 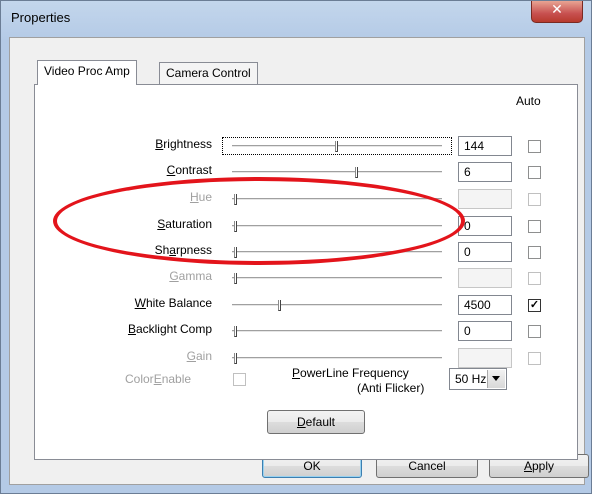 What do you see at coordinates (169, 329) in the screenshot?
I see `backlight-comp-label: Backlight Comp` at bounding box center [169, 329].